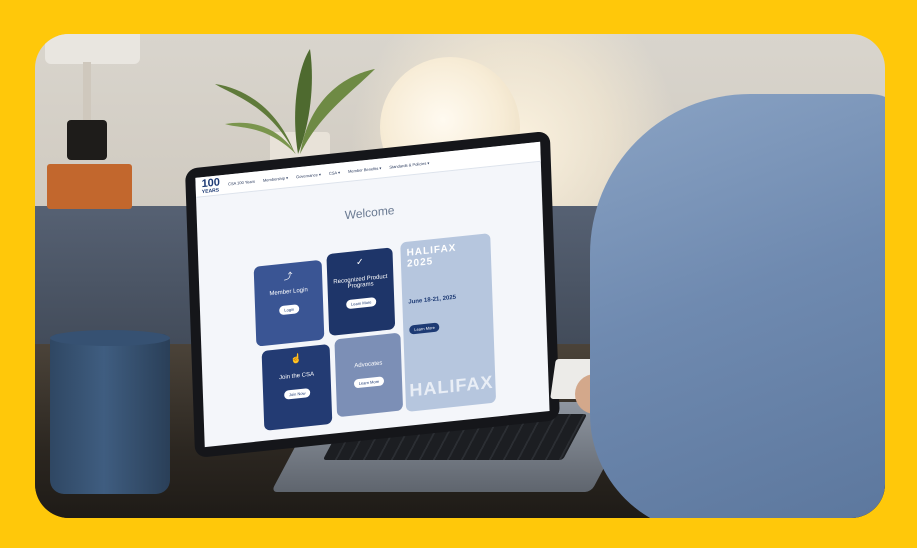 Image resolution: width=917 pixels, height=548 pixels. Describe the element at coordinates (365, 169) in the screenshot. I see `nav-item: Member Benefits ▾` at that location.